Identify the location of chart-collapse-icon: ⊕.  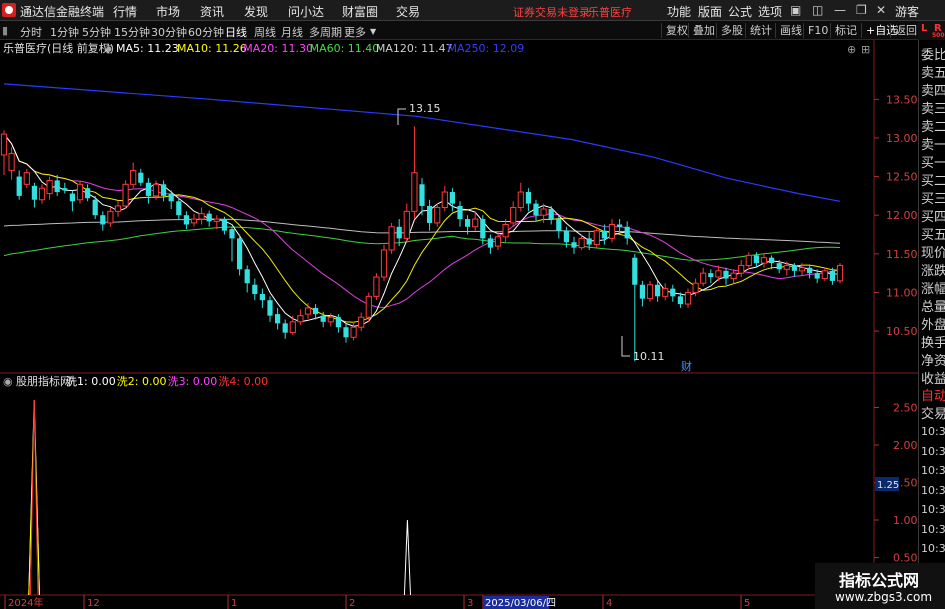
(851, 49).